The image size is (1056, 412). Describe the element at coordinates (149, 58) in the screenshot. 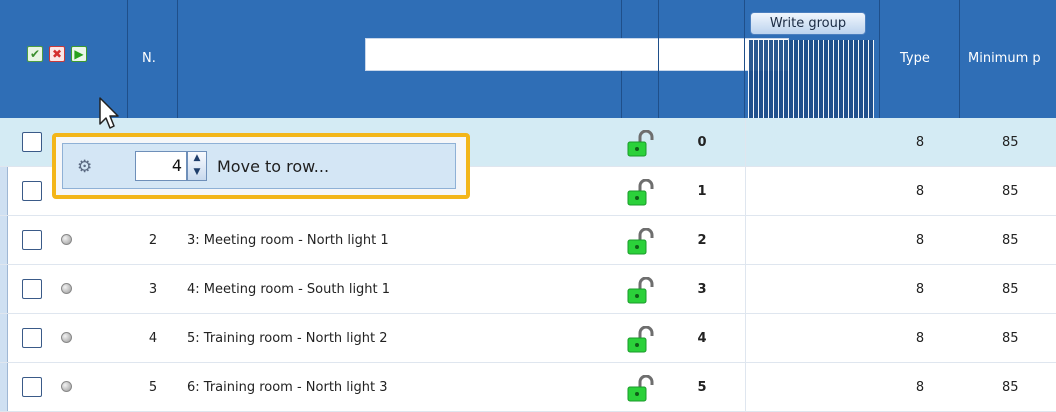

I see `column-header-n-label: N.` at that location.